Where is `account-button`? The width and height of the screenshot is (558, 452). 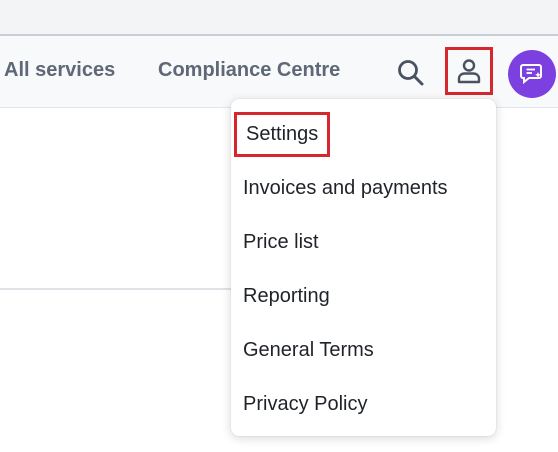 account-button is located at coordinates (469, 71).